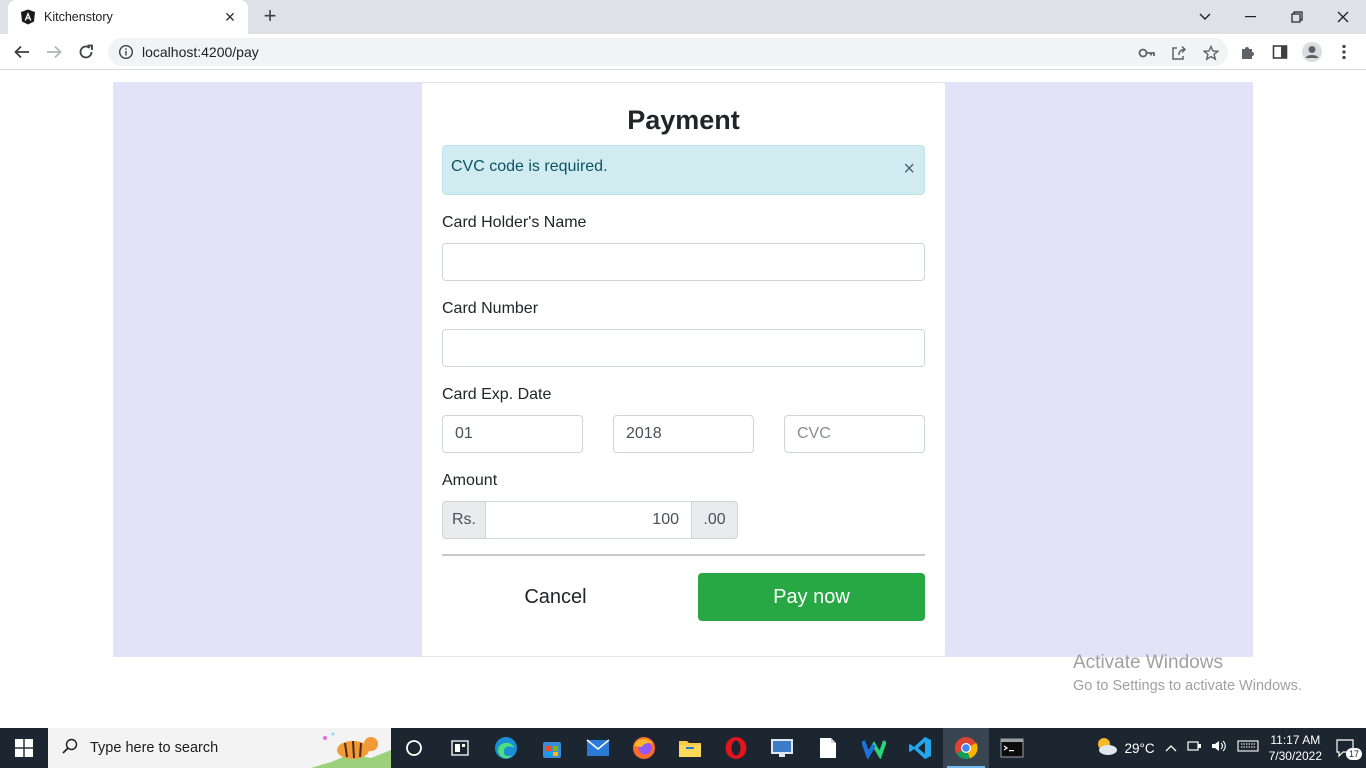  I want to click on notification-center-icon: 17, so click(1349, 749).